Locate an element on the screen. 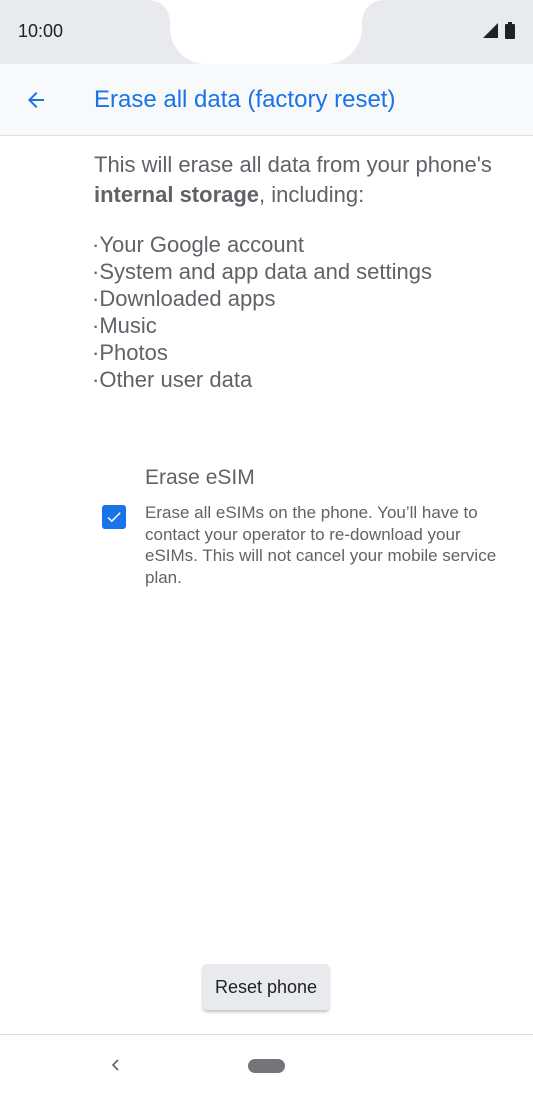 The image size is (533, 1096). list-item: ·Your Google account is located at coordinates (198, 244).